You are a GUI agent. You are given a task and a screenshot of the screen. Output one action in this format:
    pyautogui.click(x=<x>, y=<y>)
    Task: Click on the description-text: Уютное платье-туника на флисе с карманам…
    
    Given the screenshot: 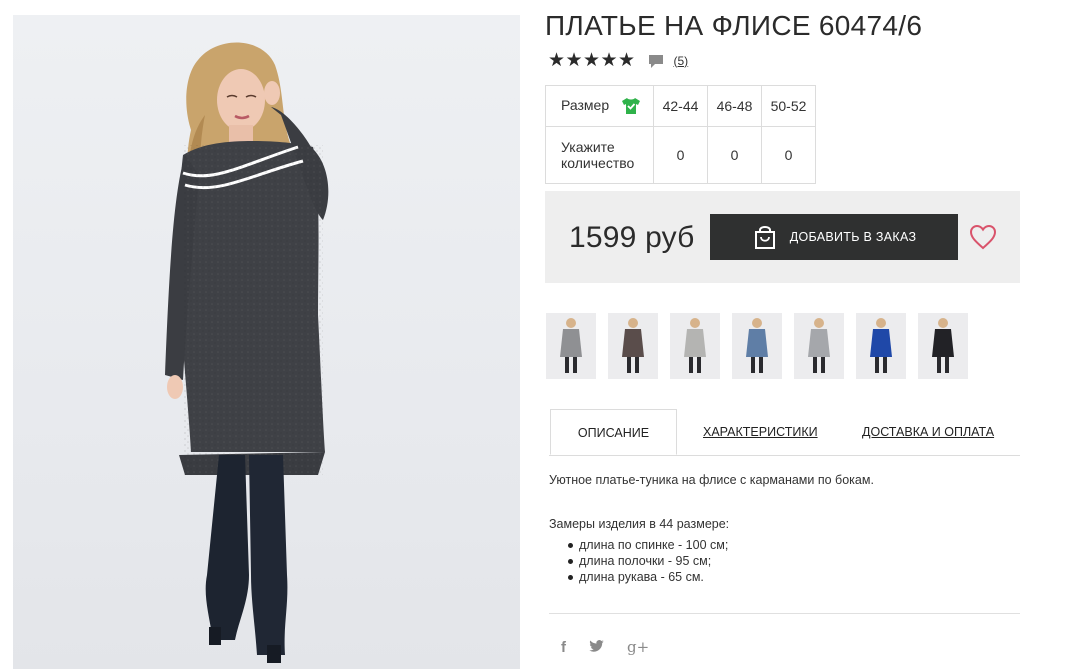 What is the action you would take?
    pyautogui.click(x=711, y=480)
    